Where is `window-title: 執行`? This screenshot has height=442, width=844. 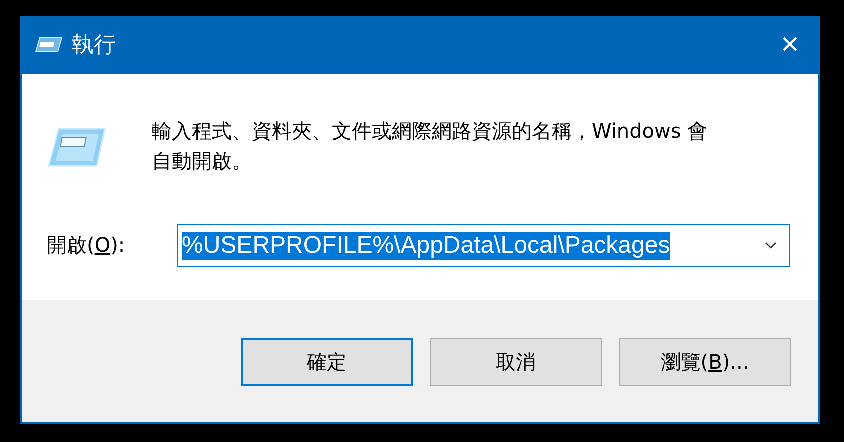 window-title: 執行 is located at coordinates (94, 46).